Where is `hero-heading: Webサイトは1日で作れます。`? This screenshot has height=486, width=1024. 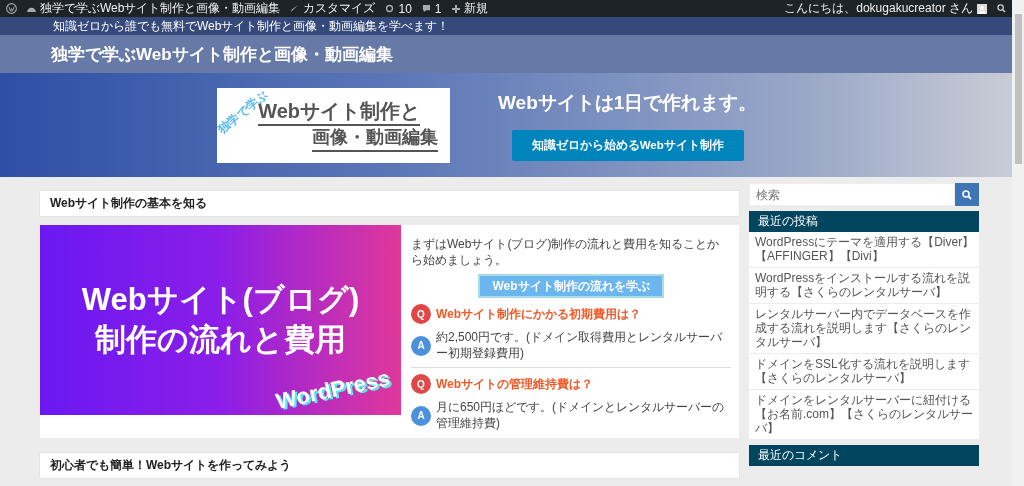
hero-heading: Webサイトは1日で作れます。 is located at coordinates (628, 102).